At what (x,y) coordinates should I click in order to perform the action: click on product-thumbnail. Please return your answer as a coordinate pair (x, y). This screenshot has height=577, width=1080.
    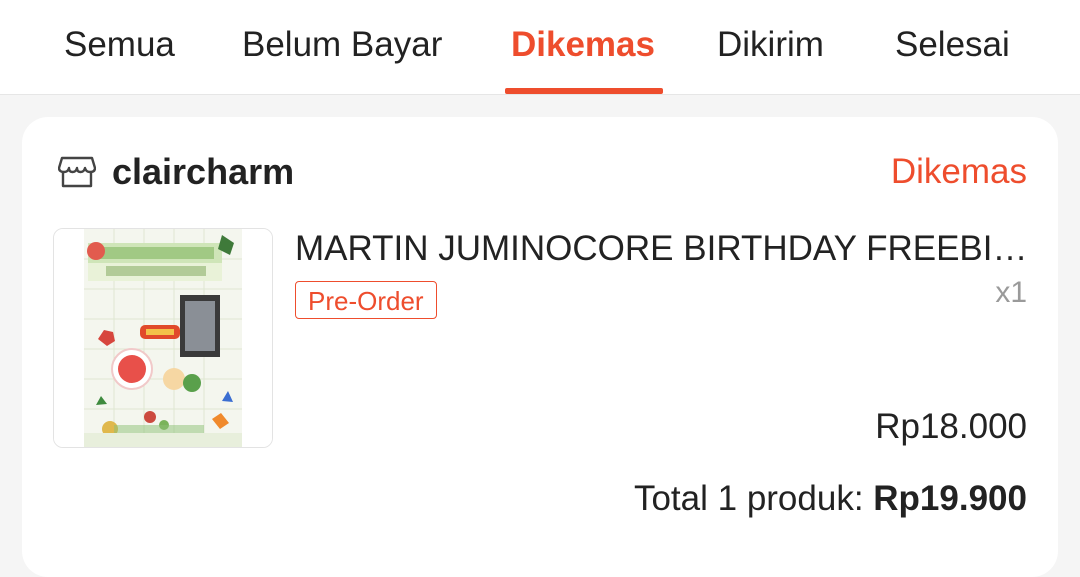
    Looking at the image, I should click on (163, 338).